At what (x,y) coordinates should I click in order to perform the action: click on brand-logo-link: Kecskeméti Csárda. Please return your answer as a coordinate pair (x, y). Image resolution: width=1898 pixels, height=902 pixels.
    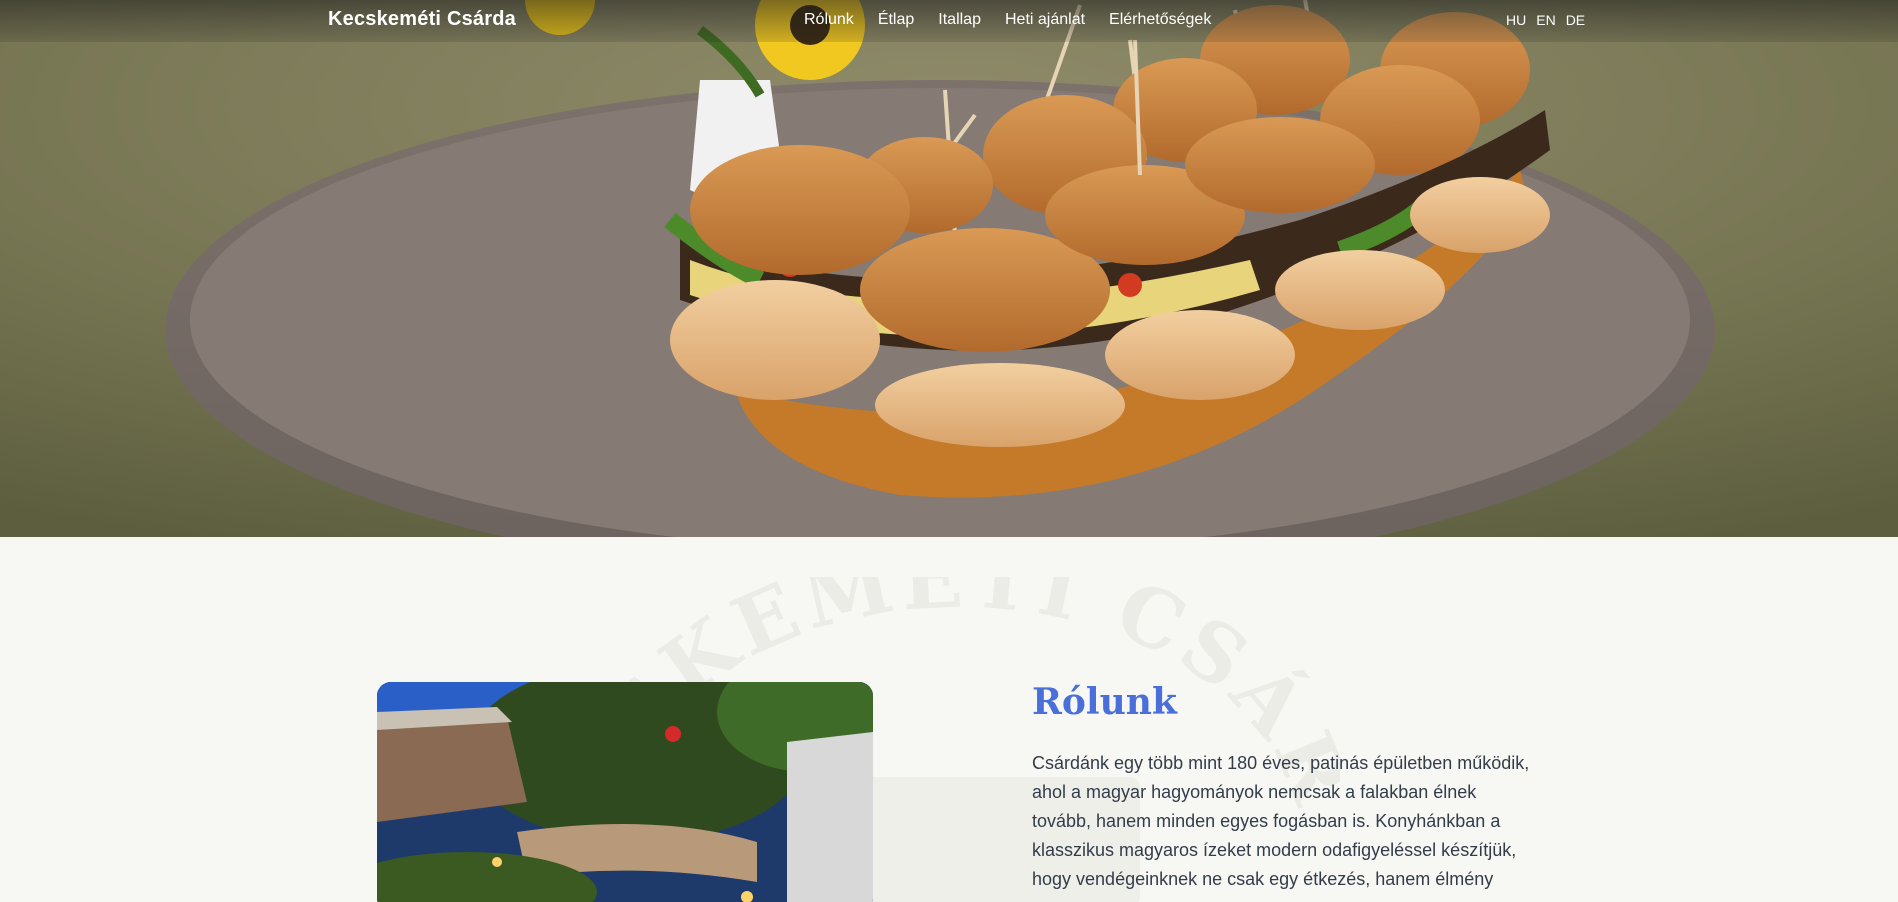
    Looking at the image, I should click on (422, 19).